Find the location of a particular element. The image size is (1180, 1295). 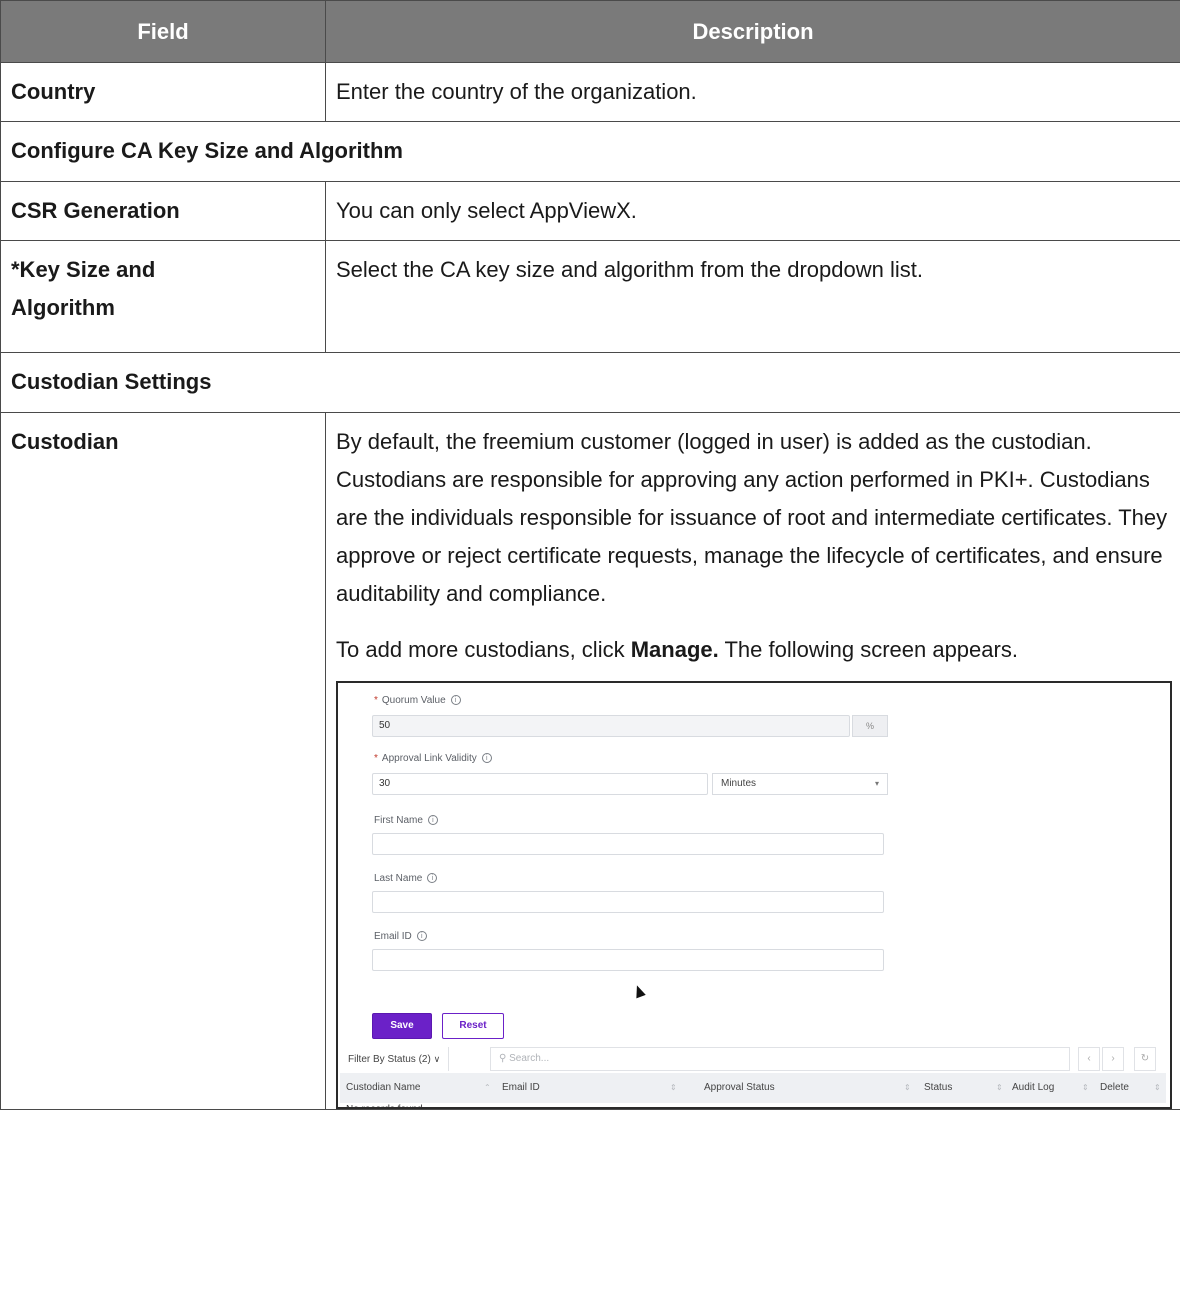

empty-table-message: No records found is located at coordinates (384, 1099).